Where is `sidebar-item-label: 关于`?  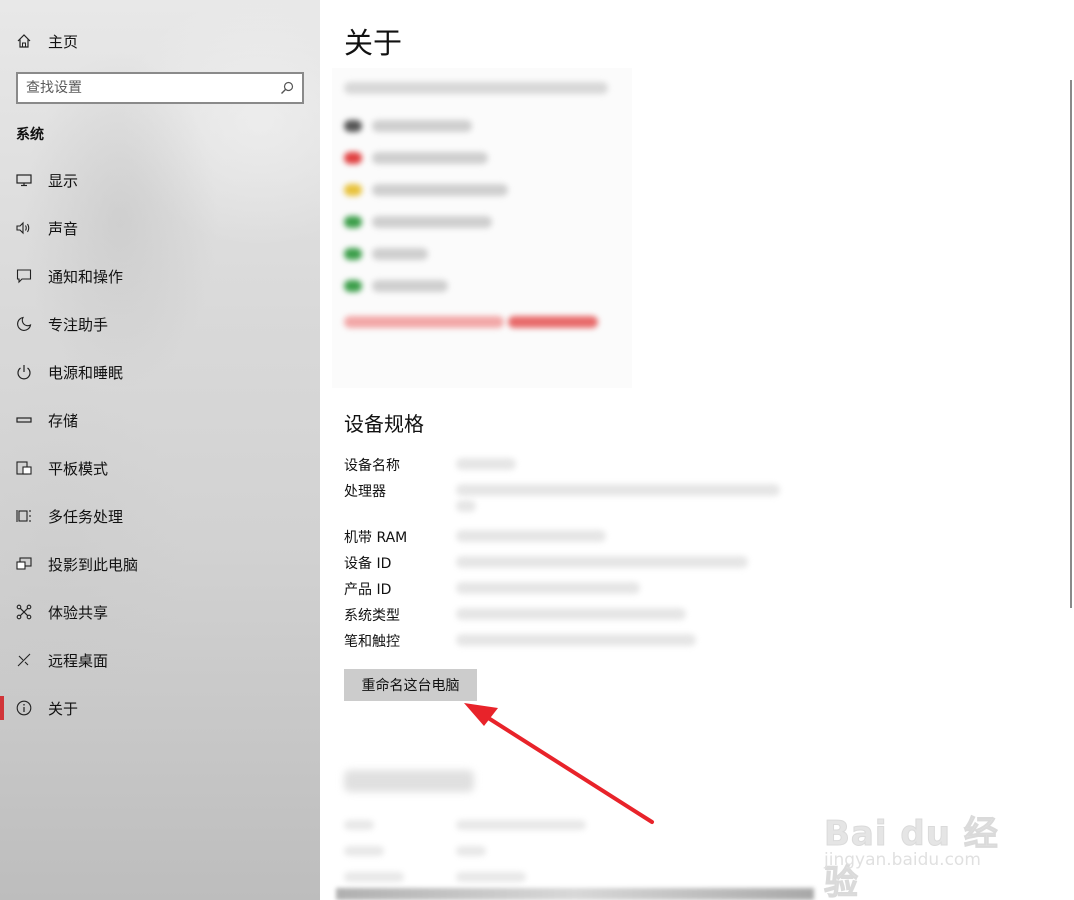
sidebar-item-label: 关于 is located at coordinates (63, 708).